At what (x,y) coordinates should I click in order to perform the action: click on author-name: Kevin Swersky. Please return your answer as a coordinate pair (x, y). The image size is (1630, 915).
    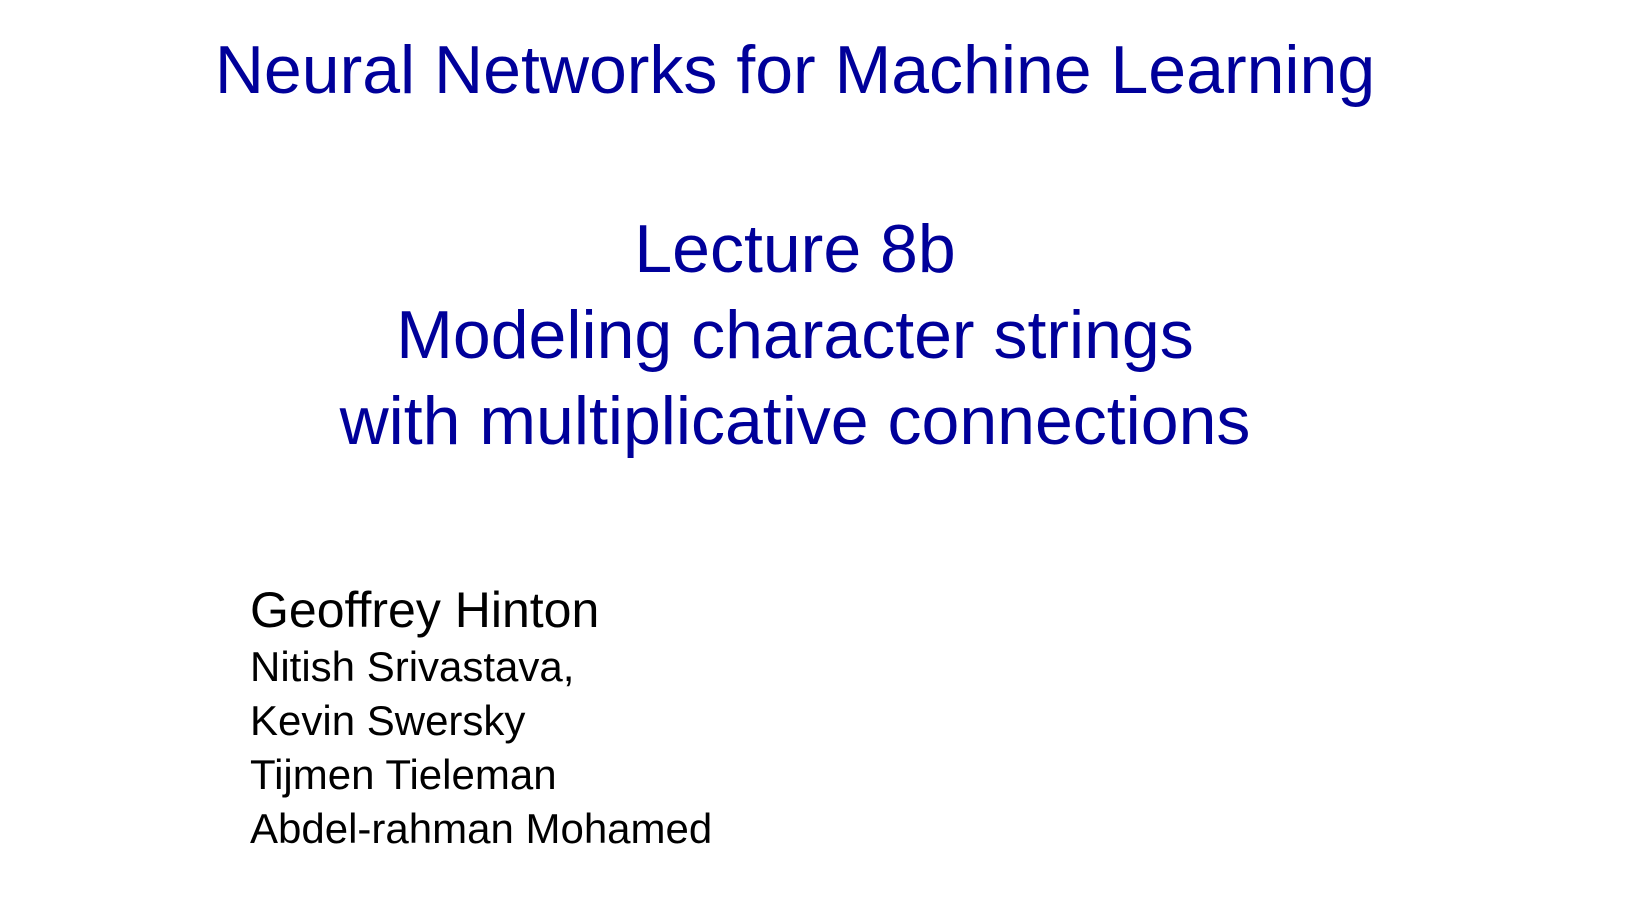
    Looking at the image, I should click on (388, 720).